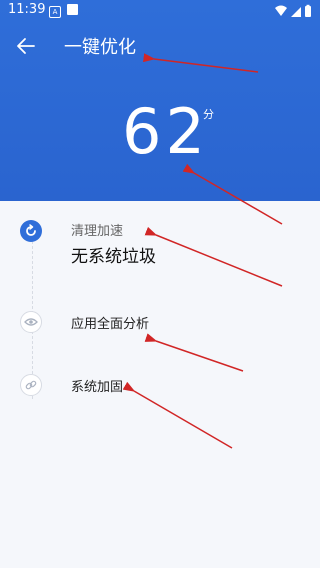 The height and width of the screenshot is (568, 320). What do you see at coordinates (308, 11) in the screenshot?
I see `battery-icon` at bounding box center [308, 11].